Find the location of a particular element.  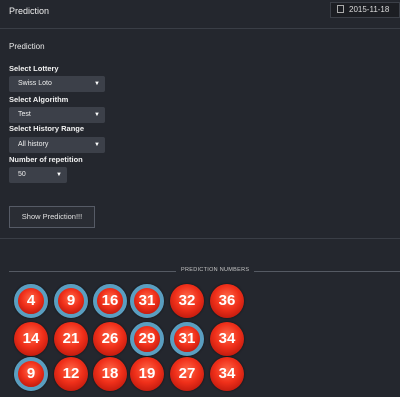

prediction-title: PREDICTION NUMBERS is located at coordinates (215, 270).